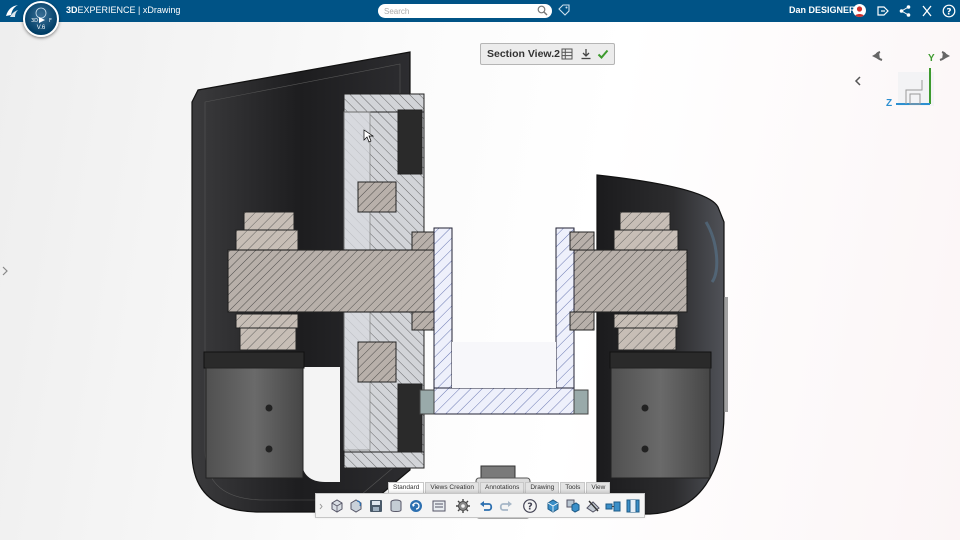 This screenshot has width=960, height=540. I want to click on dassault-logo-icon, so click(12, 11).